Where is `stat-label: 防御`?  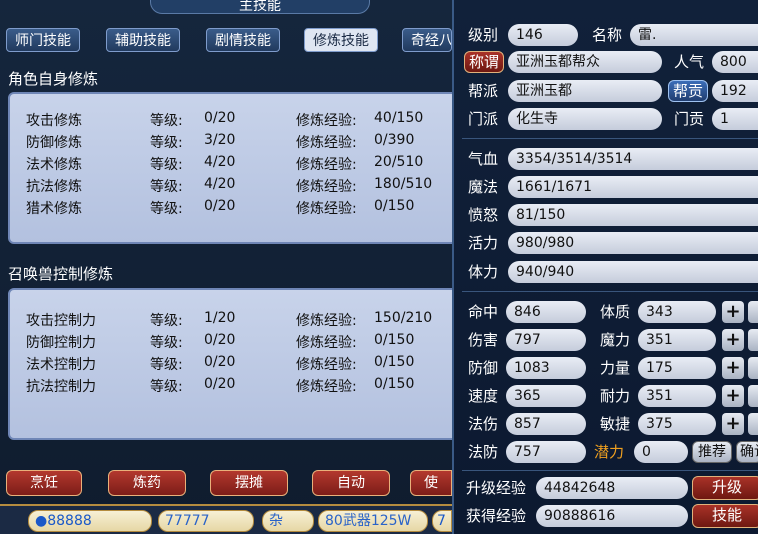
stat-label: 防御 is located at coordinates (483, 368).